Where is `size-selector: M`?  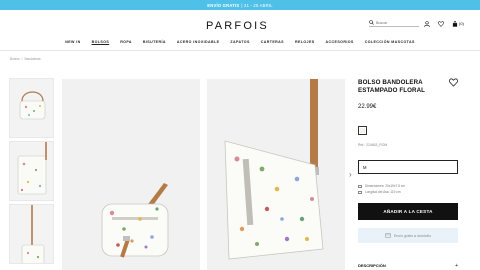 size-selector: M is located at coordinates (408, 167).